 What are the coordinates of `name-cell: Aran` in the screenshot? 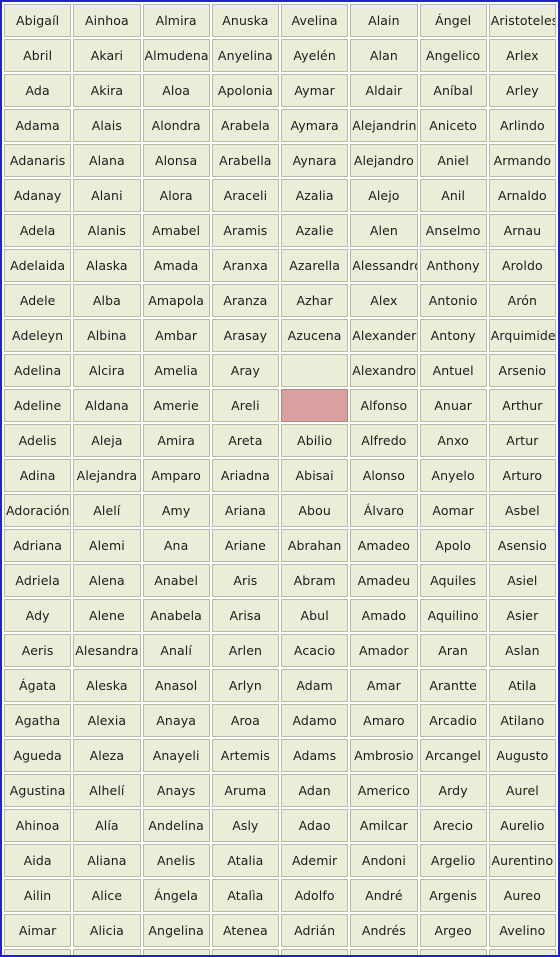 It's located at (453, 650).